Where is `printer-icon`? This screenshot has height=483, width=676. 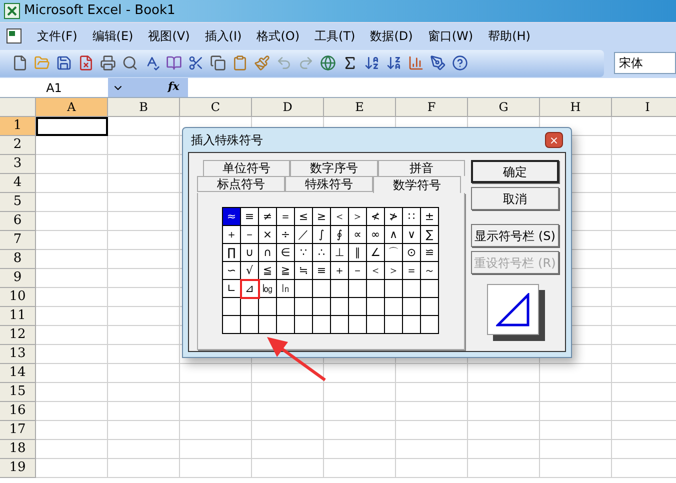
printer-icon is located at coordinates (108, 63).